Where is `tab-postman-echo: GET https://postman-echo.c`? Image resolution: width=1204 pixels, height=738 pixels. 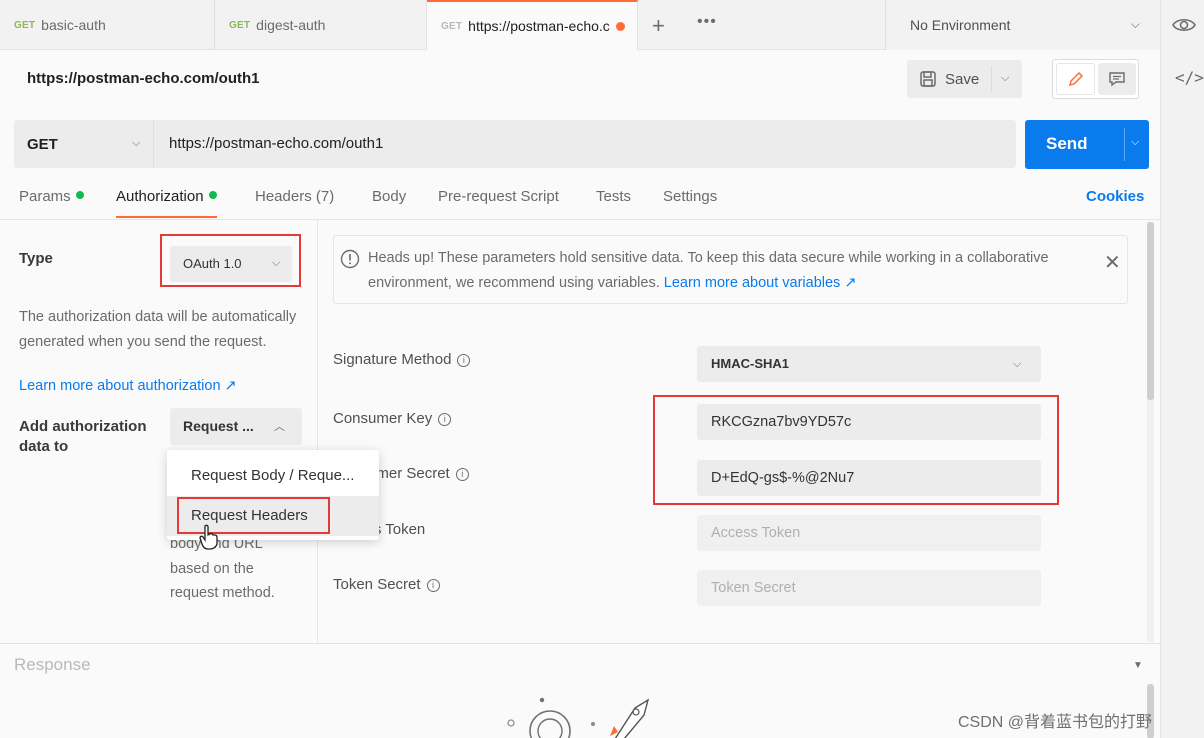
tab-postman-echo: GET https://postman-echo.c is located at coordinates (532, 25).